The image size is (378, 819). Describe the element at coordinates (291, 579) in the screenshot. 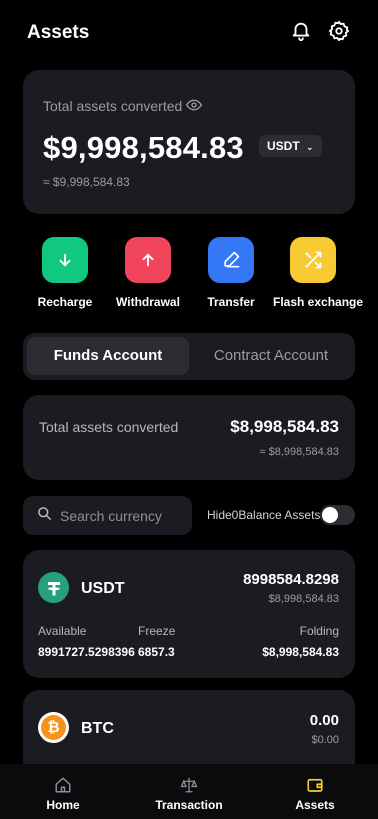

I see `coin-amount: 8998584.8298` at that location.